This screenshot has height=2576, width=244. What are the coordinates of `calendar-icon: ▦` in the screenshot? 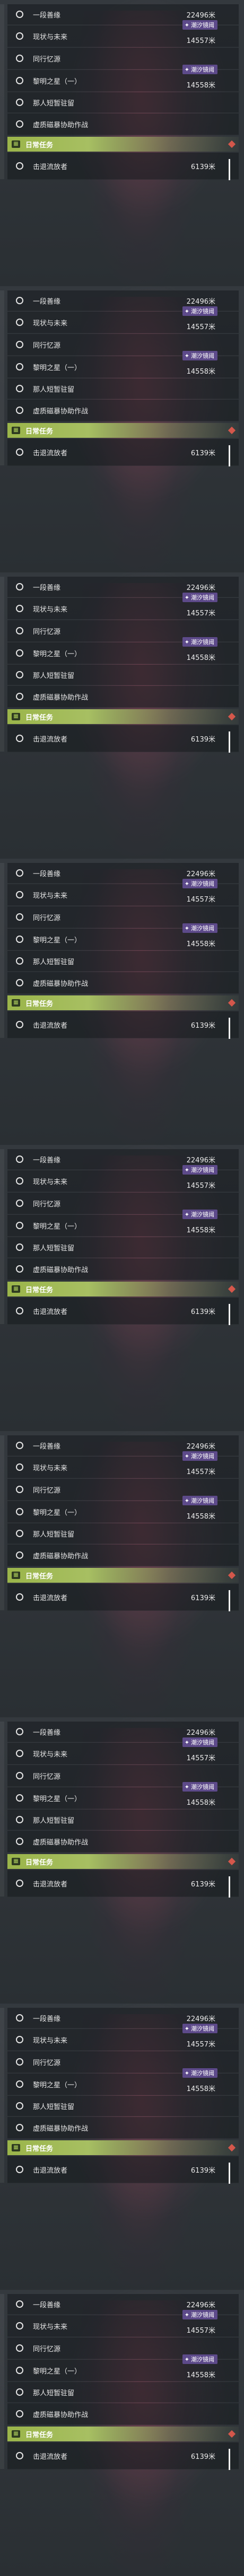 It's located at (16, 1861).